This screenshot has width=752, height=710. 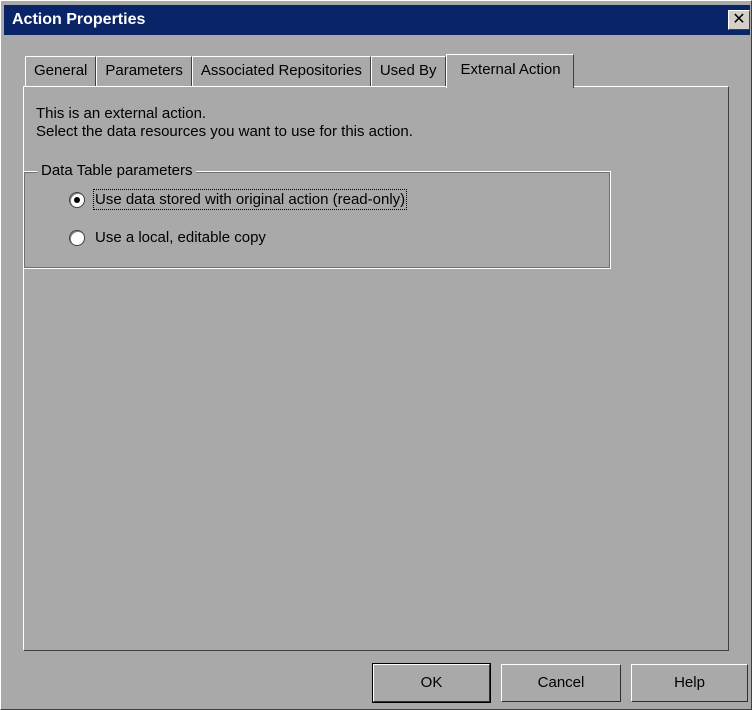 I want to click on help-button: Help, so click(x=689, y=683).